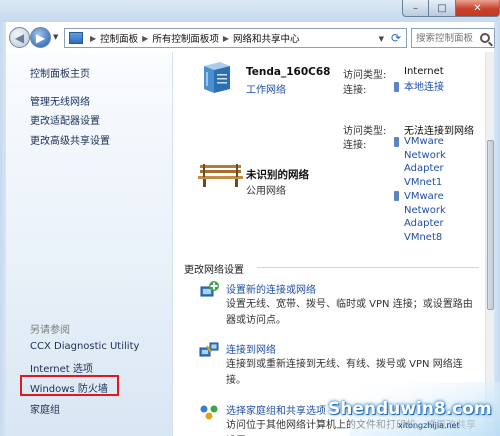  What do you see at coordinates (266, 38) in the screenshot?
I see `breadcrumb-network-center: 网络和共享中心` at bounding box center [266, 38].